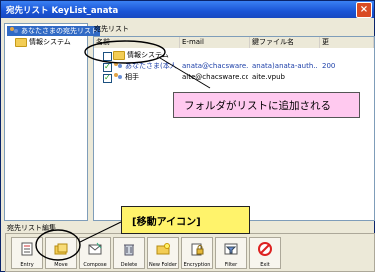 This screenshot has height=274, width=377. What do you see at coordinates (257, 106) in the screenshot?
I see `callout-text: フォルダがリストに追加される` at bounding box center [257, 106].